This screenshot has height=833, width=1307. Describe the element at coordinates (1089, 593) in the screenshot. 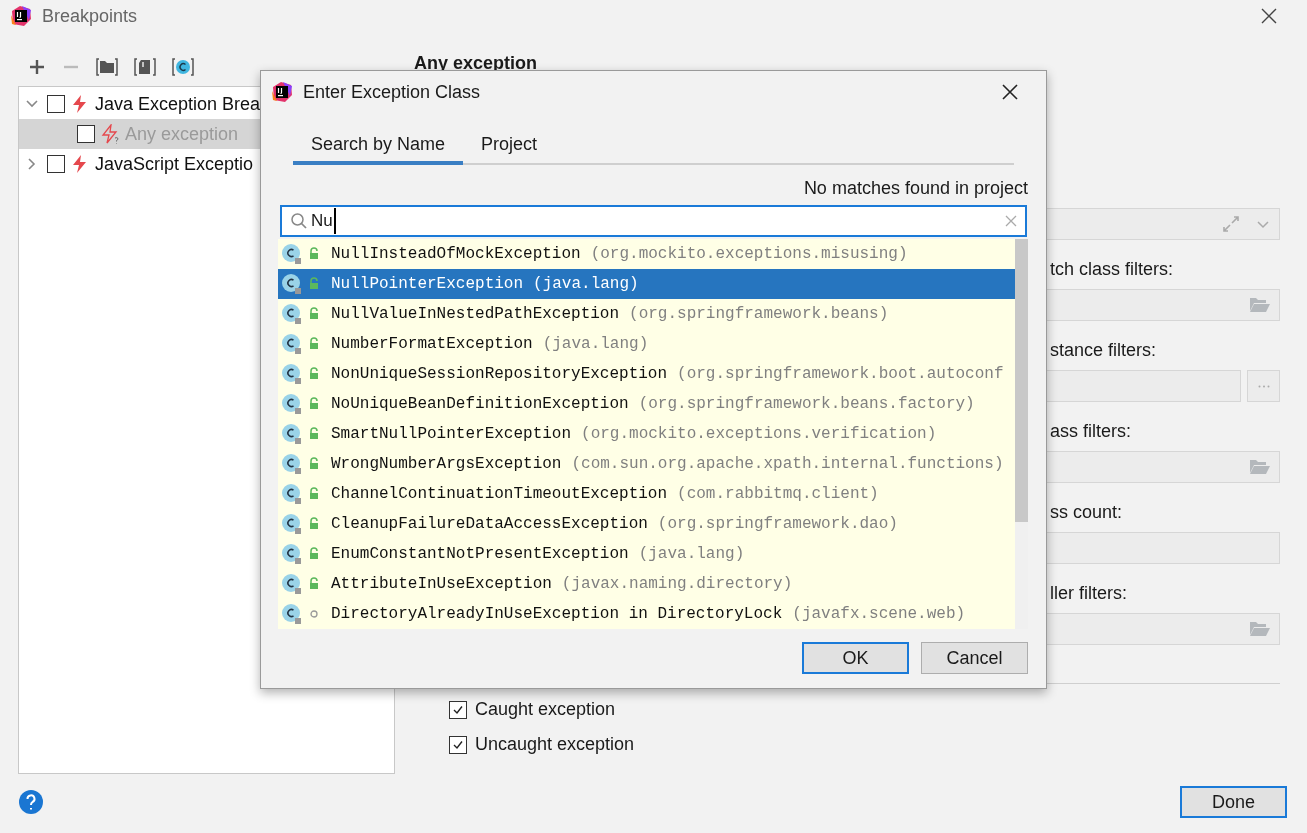

I see `field-label: ller filters:` at that location.